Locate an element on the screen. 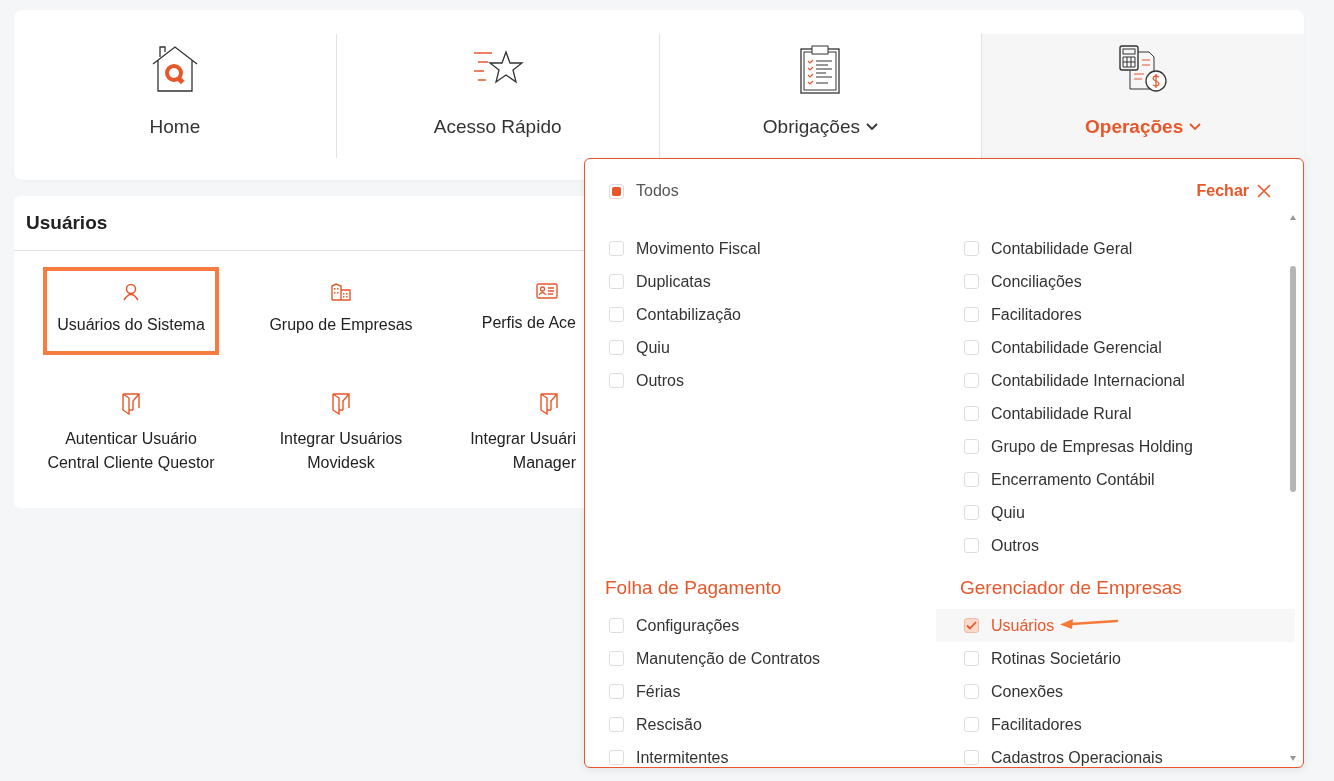 Image resolution: width=1334 pixels, height=781 pixels. id-card-icon is located at coordinates (547, 291).